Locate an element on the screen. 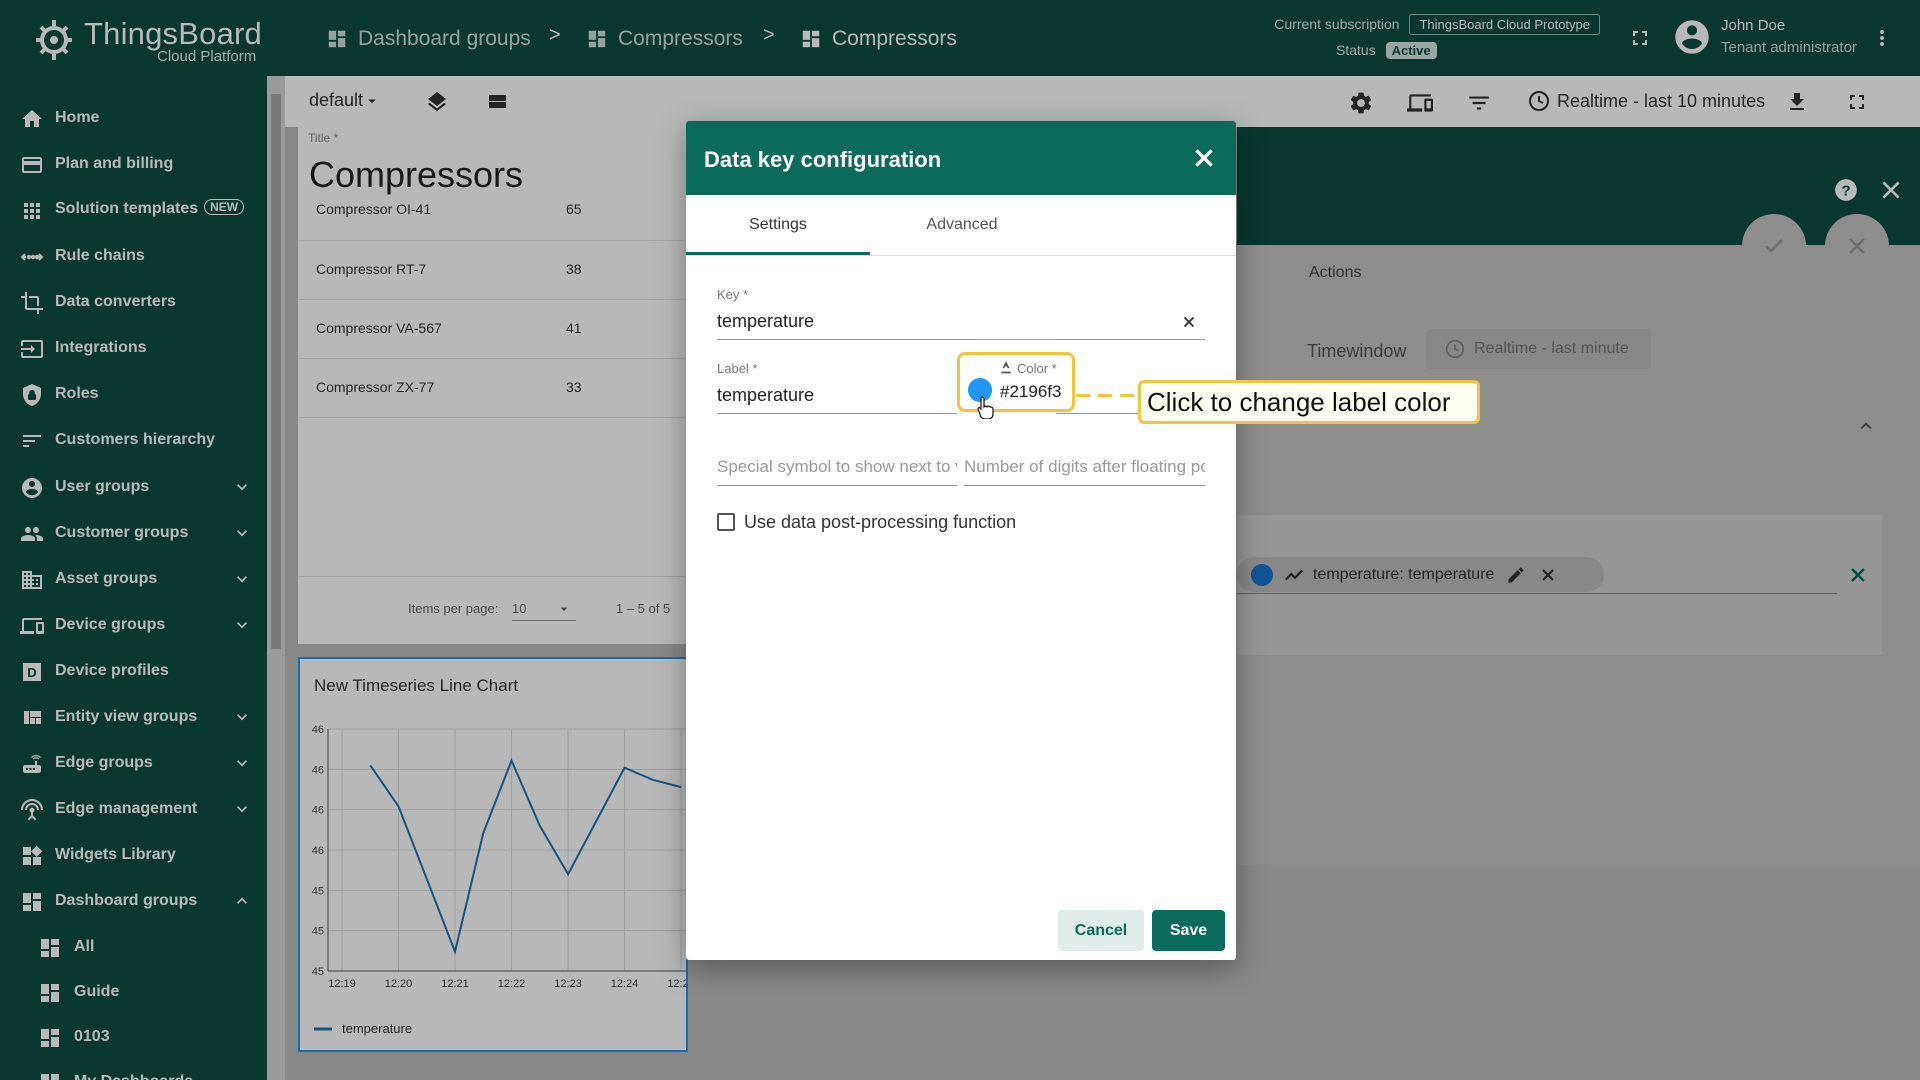 This screenshot has height=1080, width=1920. units-underline is located at coordinates (837, 485).